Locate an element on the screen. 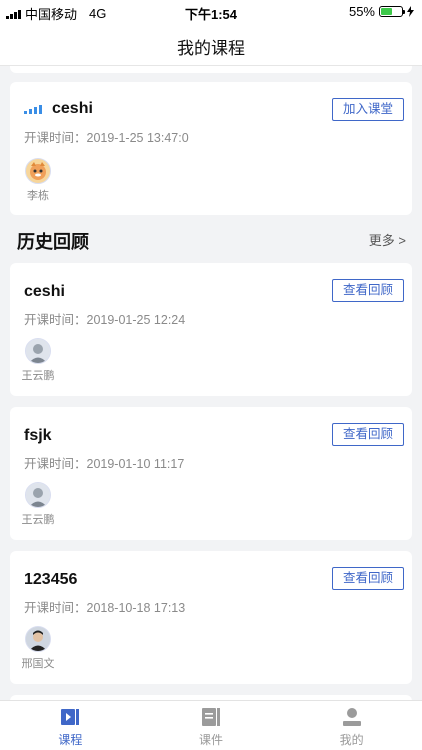  teacher: 李栋 is located at coordinates (38, 180).